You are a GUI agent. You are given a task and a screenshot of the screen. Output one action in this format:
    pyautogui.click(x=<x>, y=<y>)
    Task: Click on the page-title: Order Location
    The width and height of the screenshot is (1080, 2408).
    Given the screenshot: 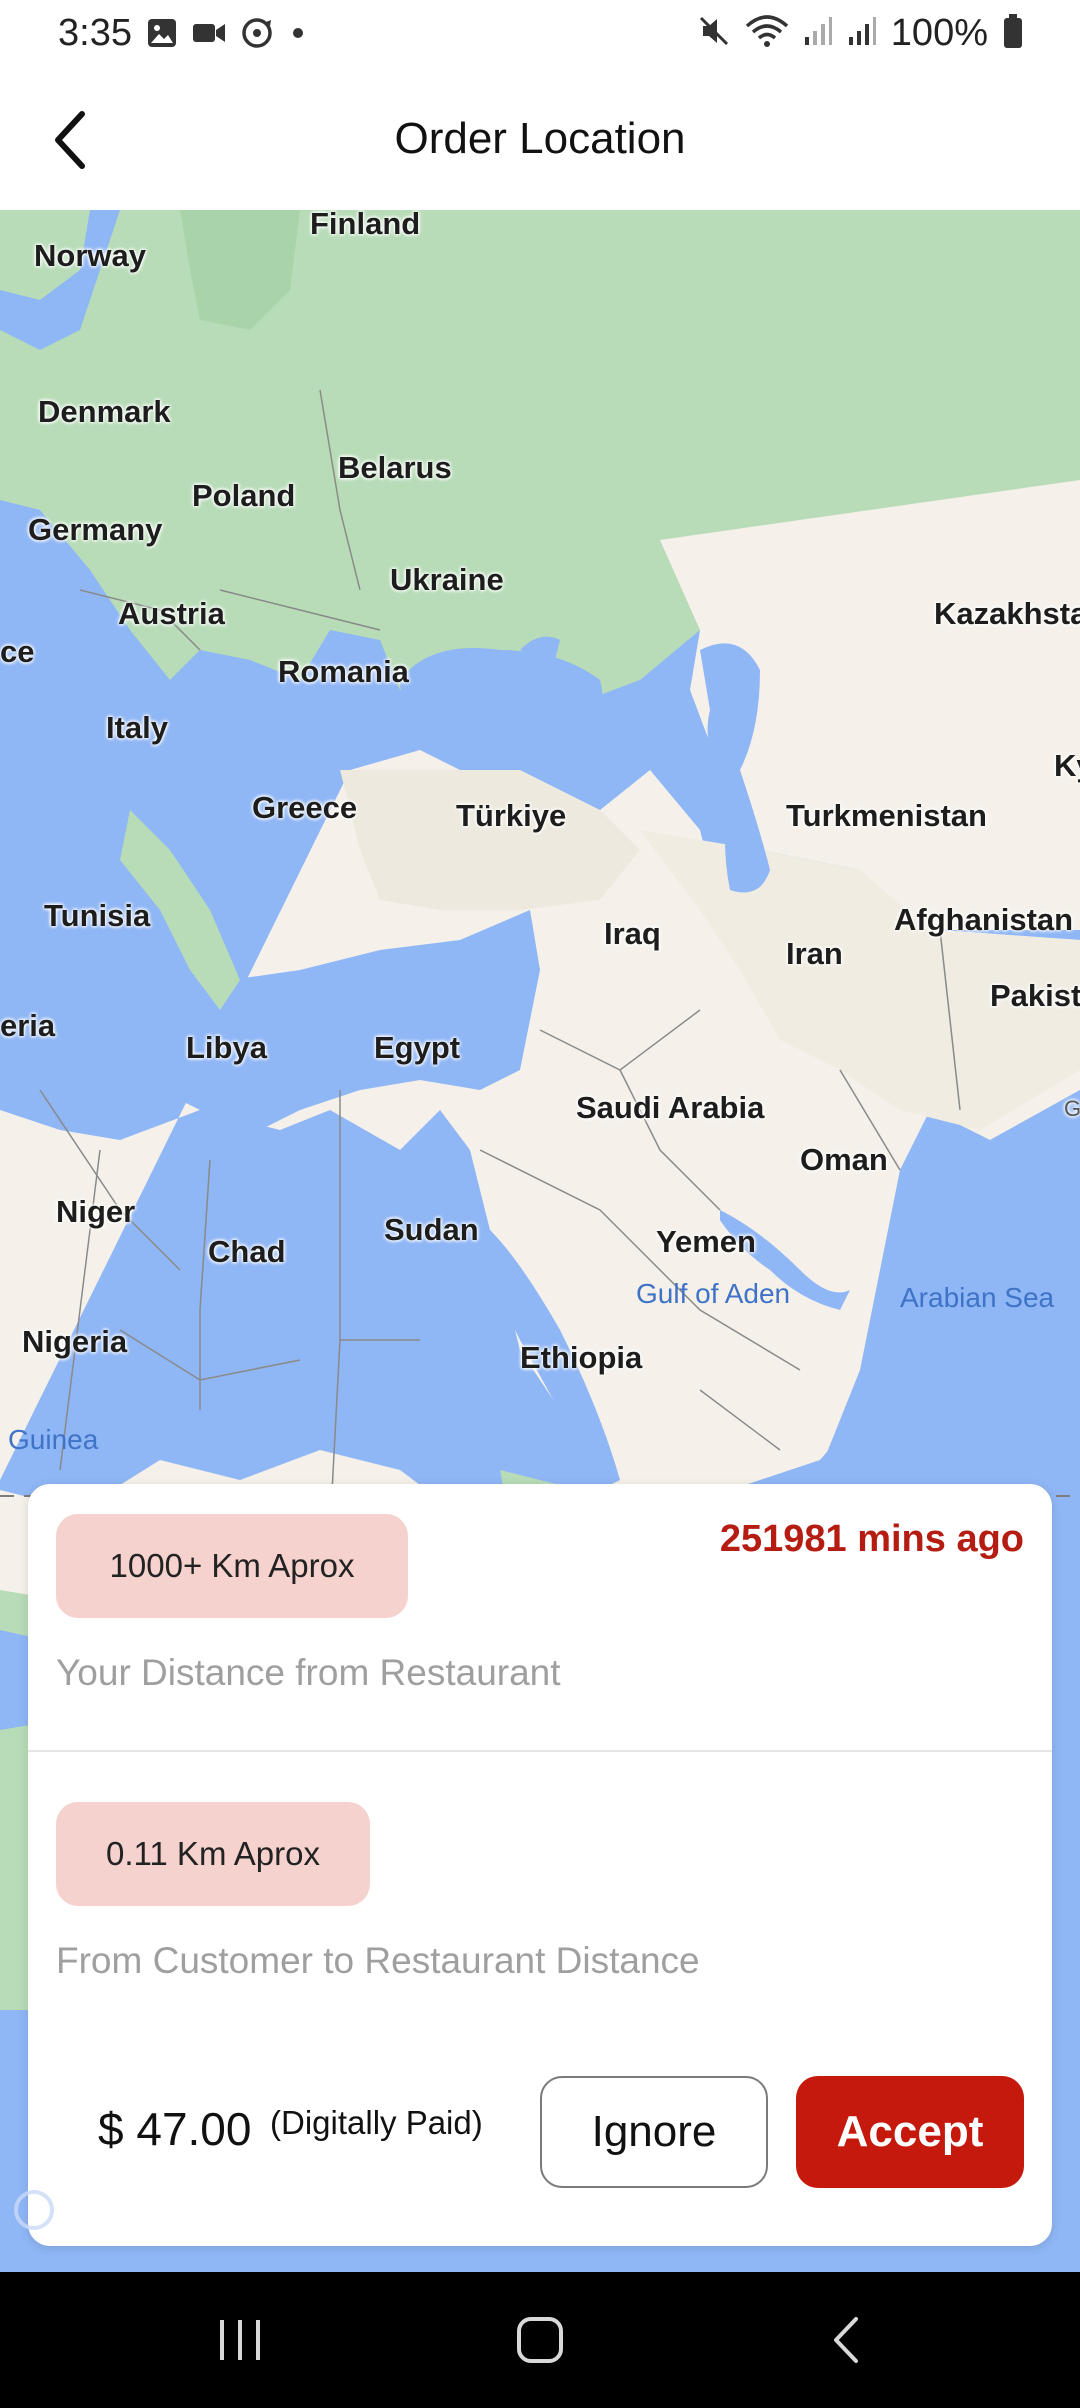 What is the action you would take?
    pyautogui.click(x=540, y=138)
    